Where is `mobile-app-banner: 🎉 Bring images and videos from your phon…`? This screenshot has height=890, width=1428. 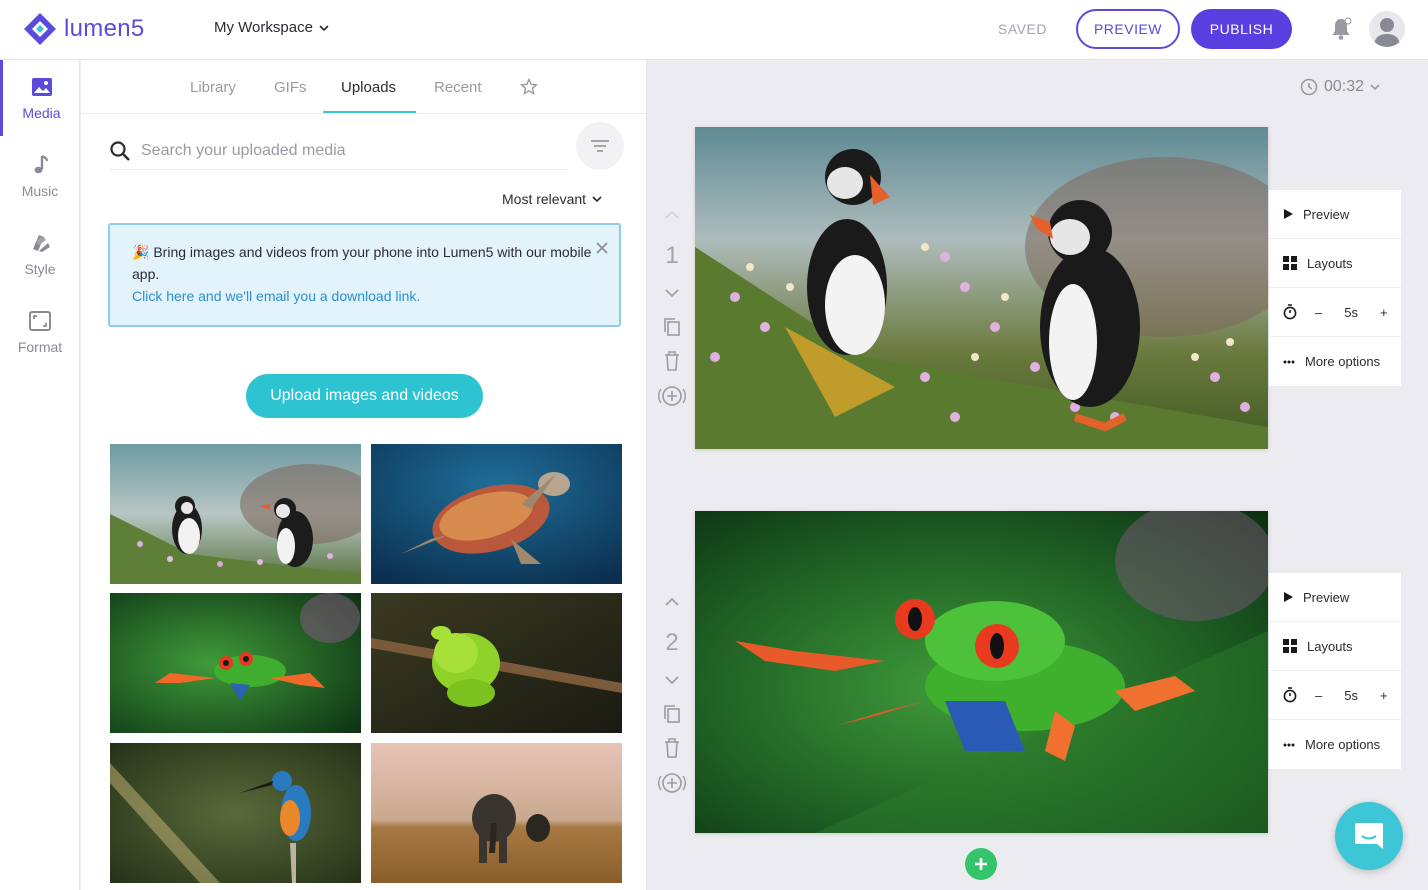
mobile-app-banner: 🎉 Bring images and videos from your phon… is located at coordinates (364, 275).